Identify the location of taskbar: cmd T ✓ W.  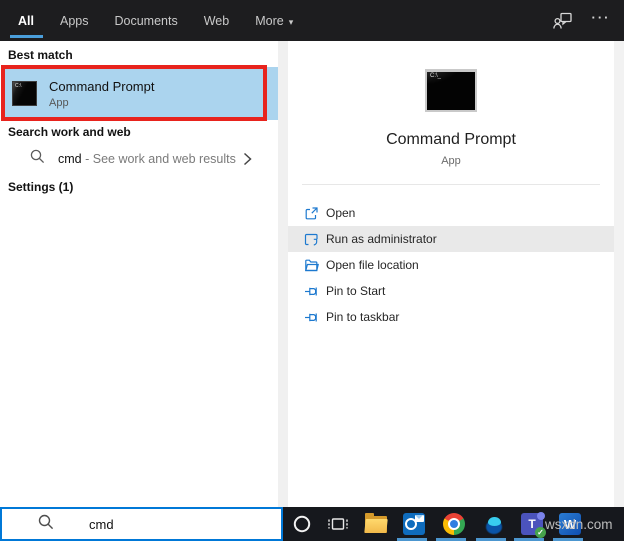
(312, 524).